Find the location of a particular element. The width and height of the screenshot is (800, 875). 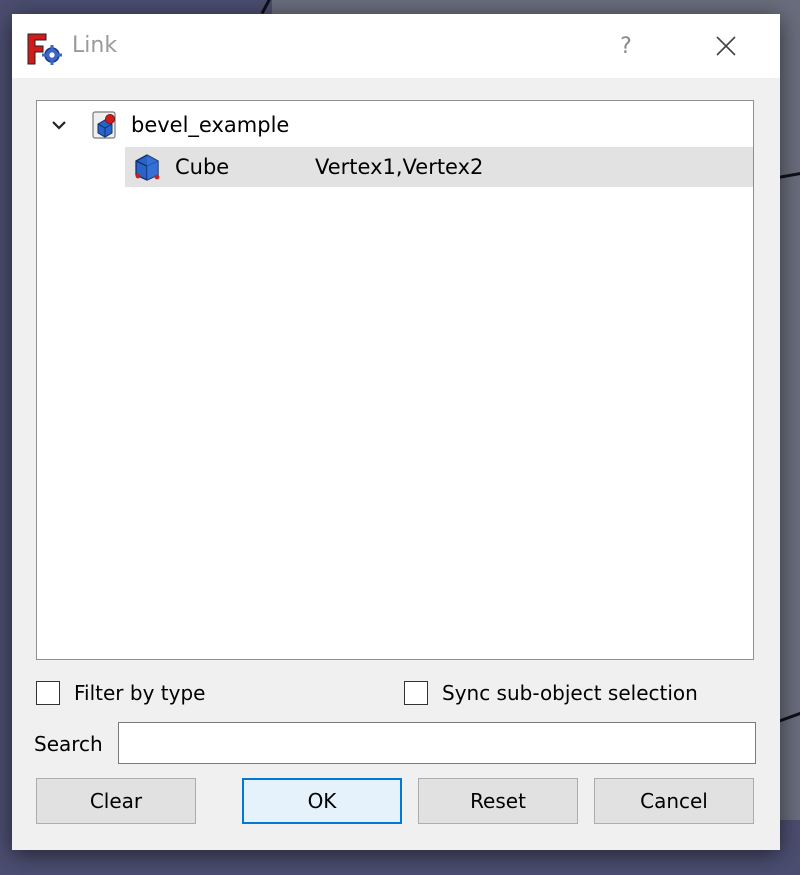

tree-item-cube: Cube Vertex1,Vertex2 is located at coordinates (439, 167).